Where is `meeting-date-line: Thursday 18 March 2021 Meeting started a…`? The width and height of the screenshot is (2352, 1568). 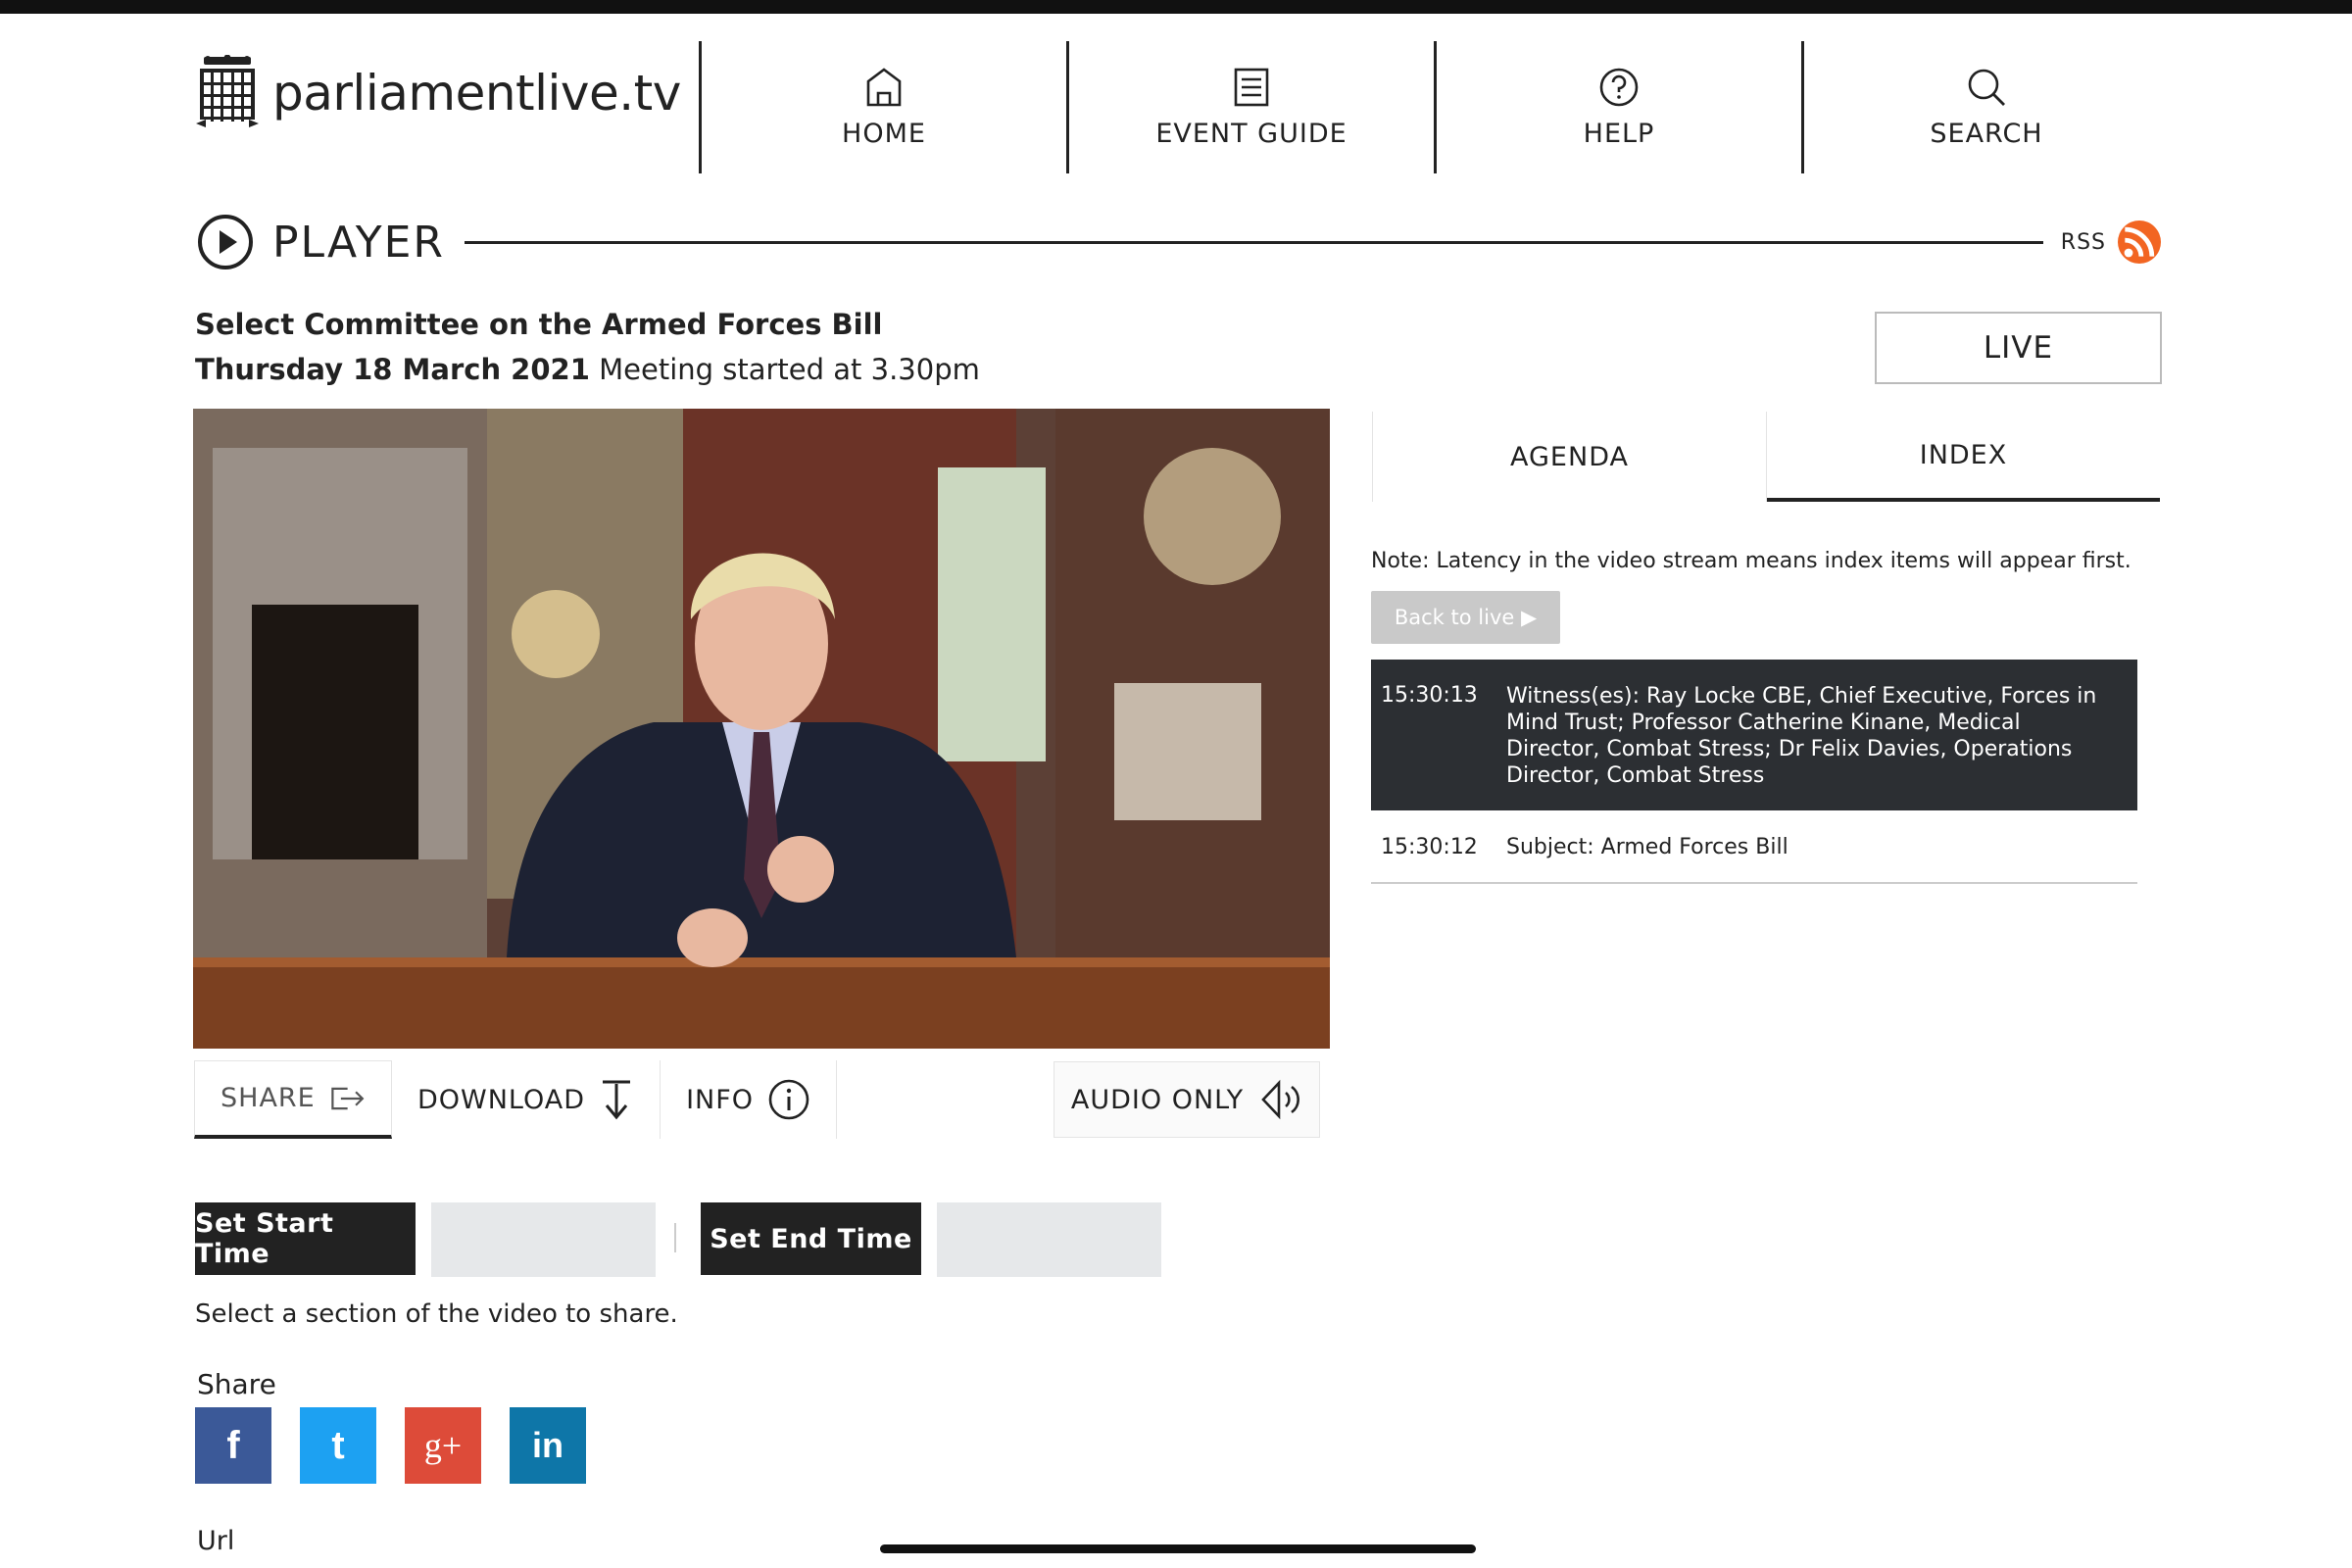 meeting-date-line: Thursday 18 March 2021 Meeting started a… is located at coordinates (587, 369).